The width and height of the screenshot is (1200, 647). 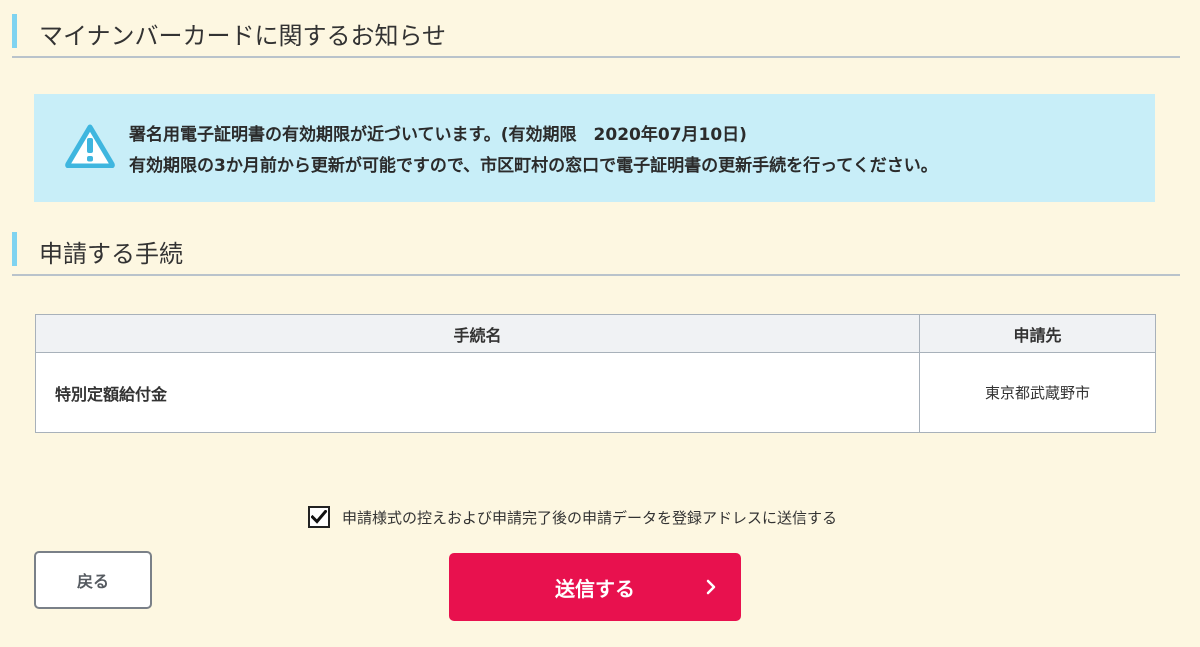 I want to click on submit-button: 送信する, so click(x=595, y=587).